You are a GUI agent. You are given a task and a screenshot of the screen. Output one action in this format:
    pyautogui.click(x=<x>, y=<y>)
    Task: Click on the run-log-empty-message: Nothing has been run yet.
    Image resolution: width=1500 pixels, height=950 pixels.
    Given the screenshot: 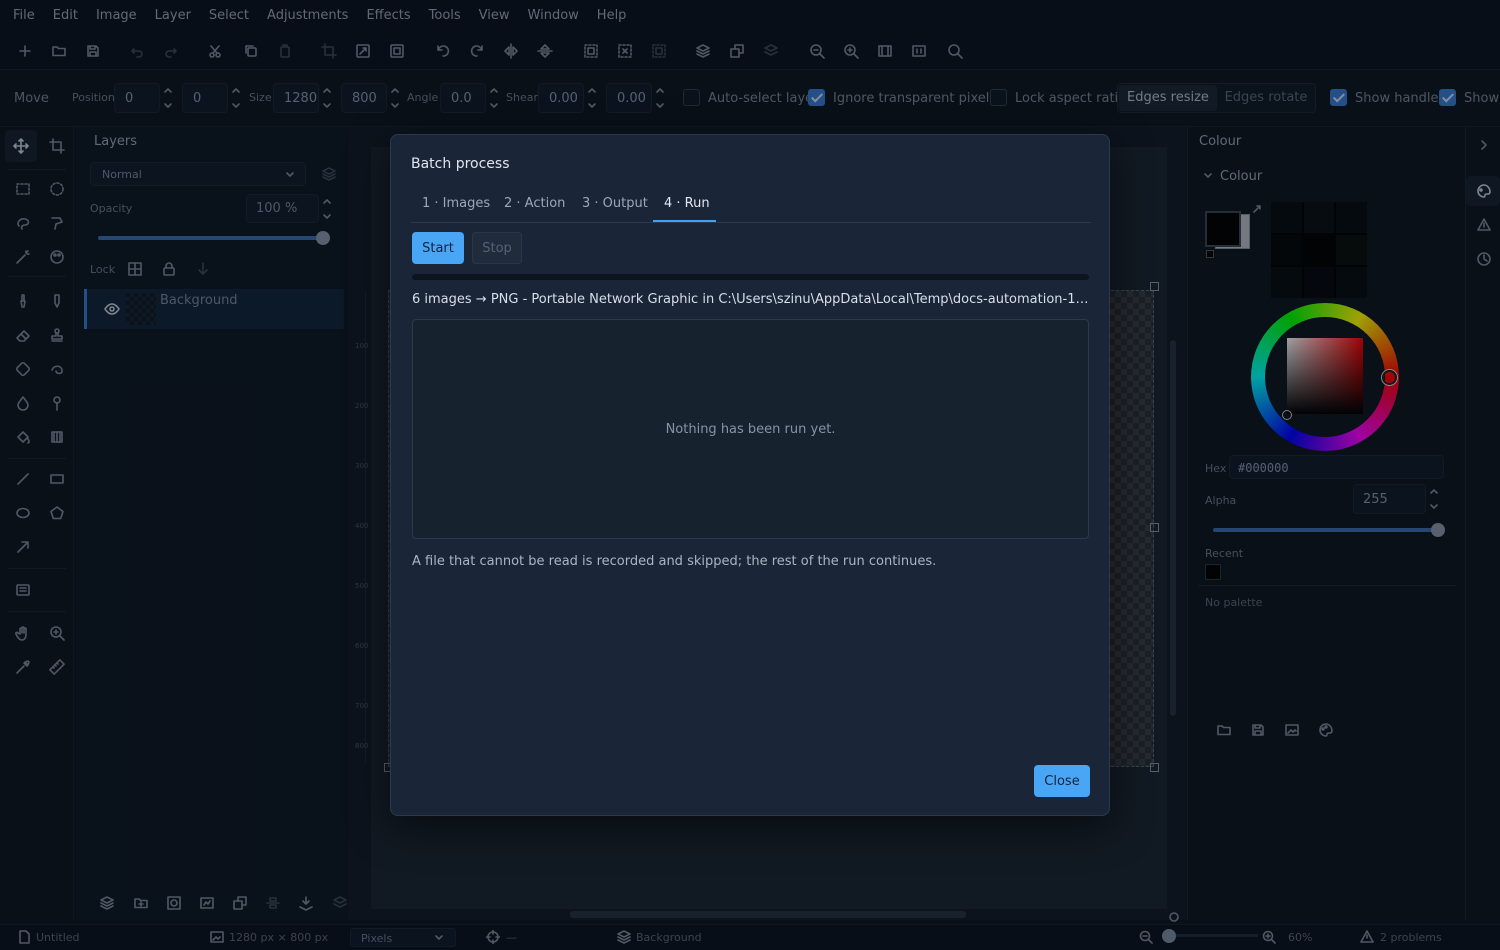 What is the action you would take?
    pyautogui.click(x=750, y=429)
    